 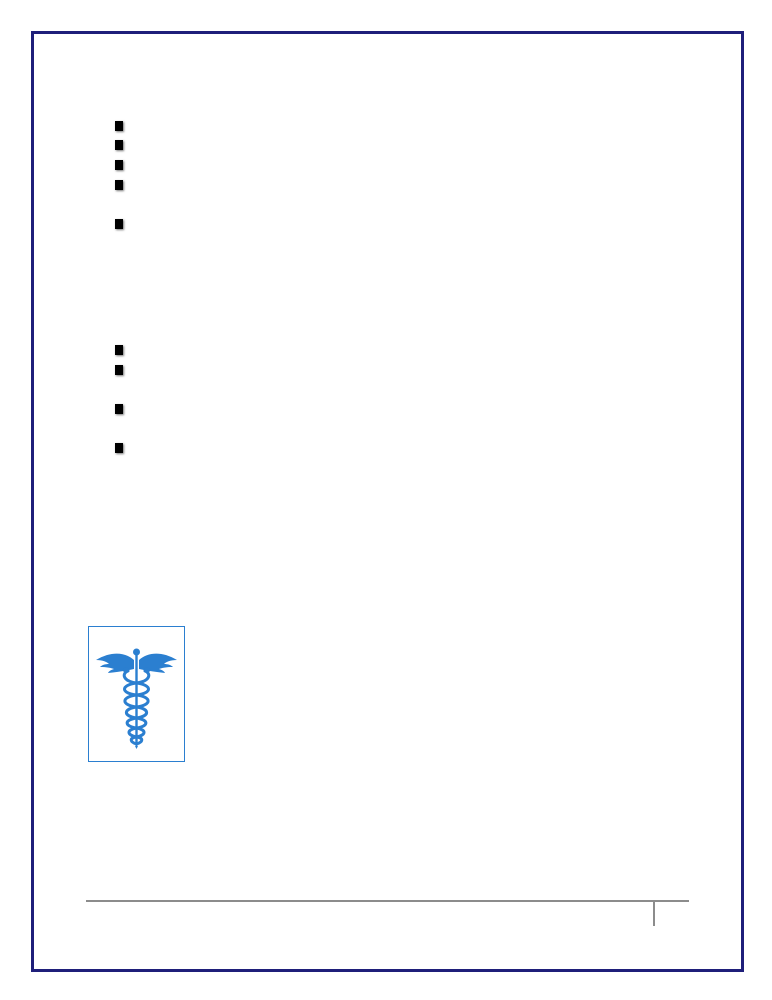 I want to click on caduceus-icon, so click(x=136, y=698).